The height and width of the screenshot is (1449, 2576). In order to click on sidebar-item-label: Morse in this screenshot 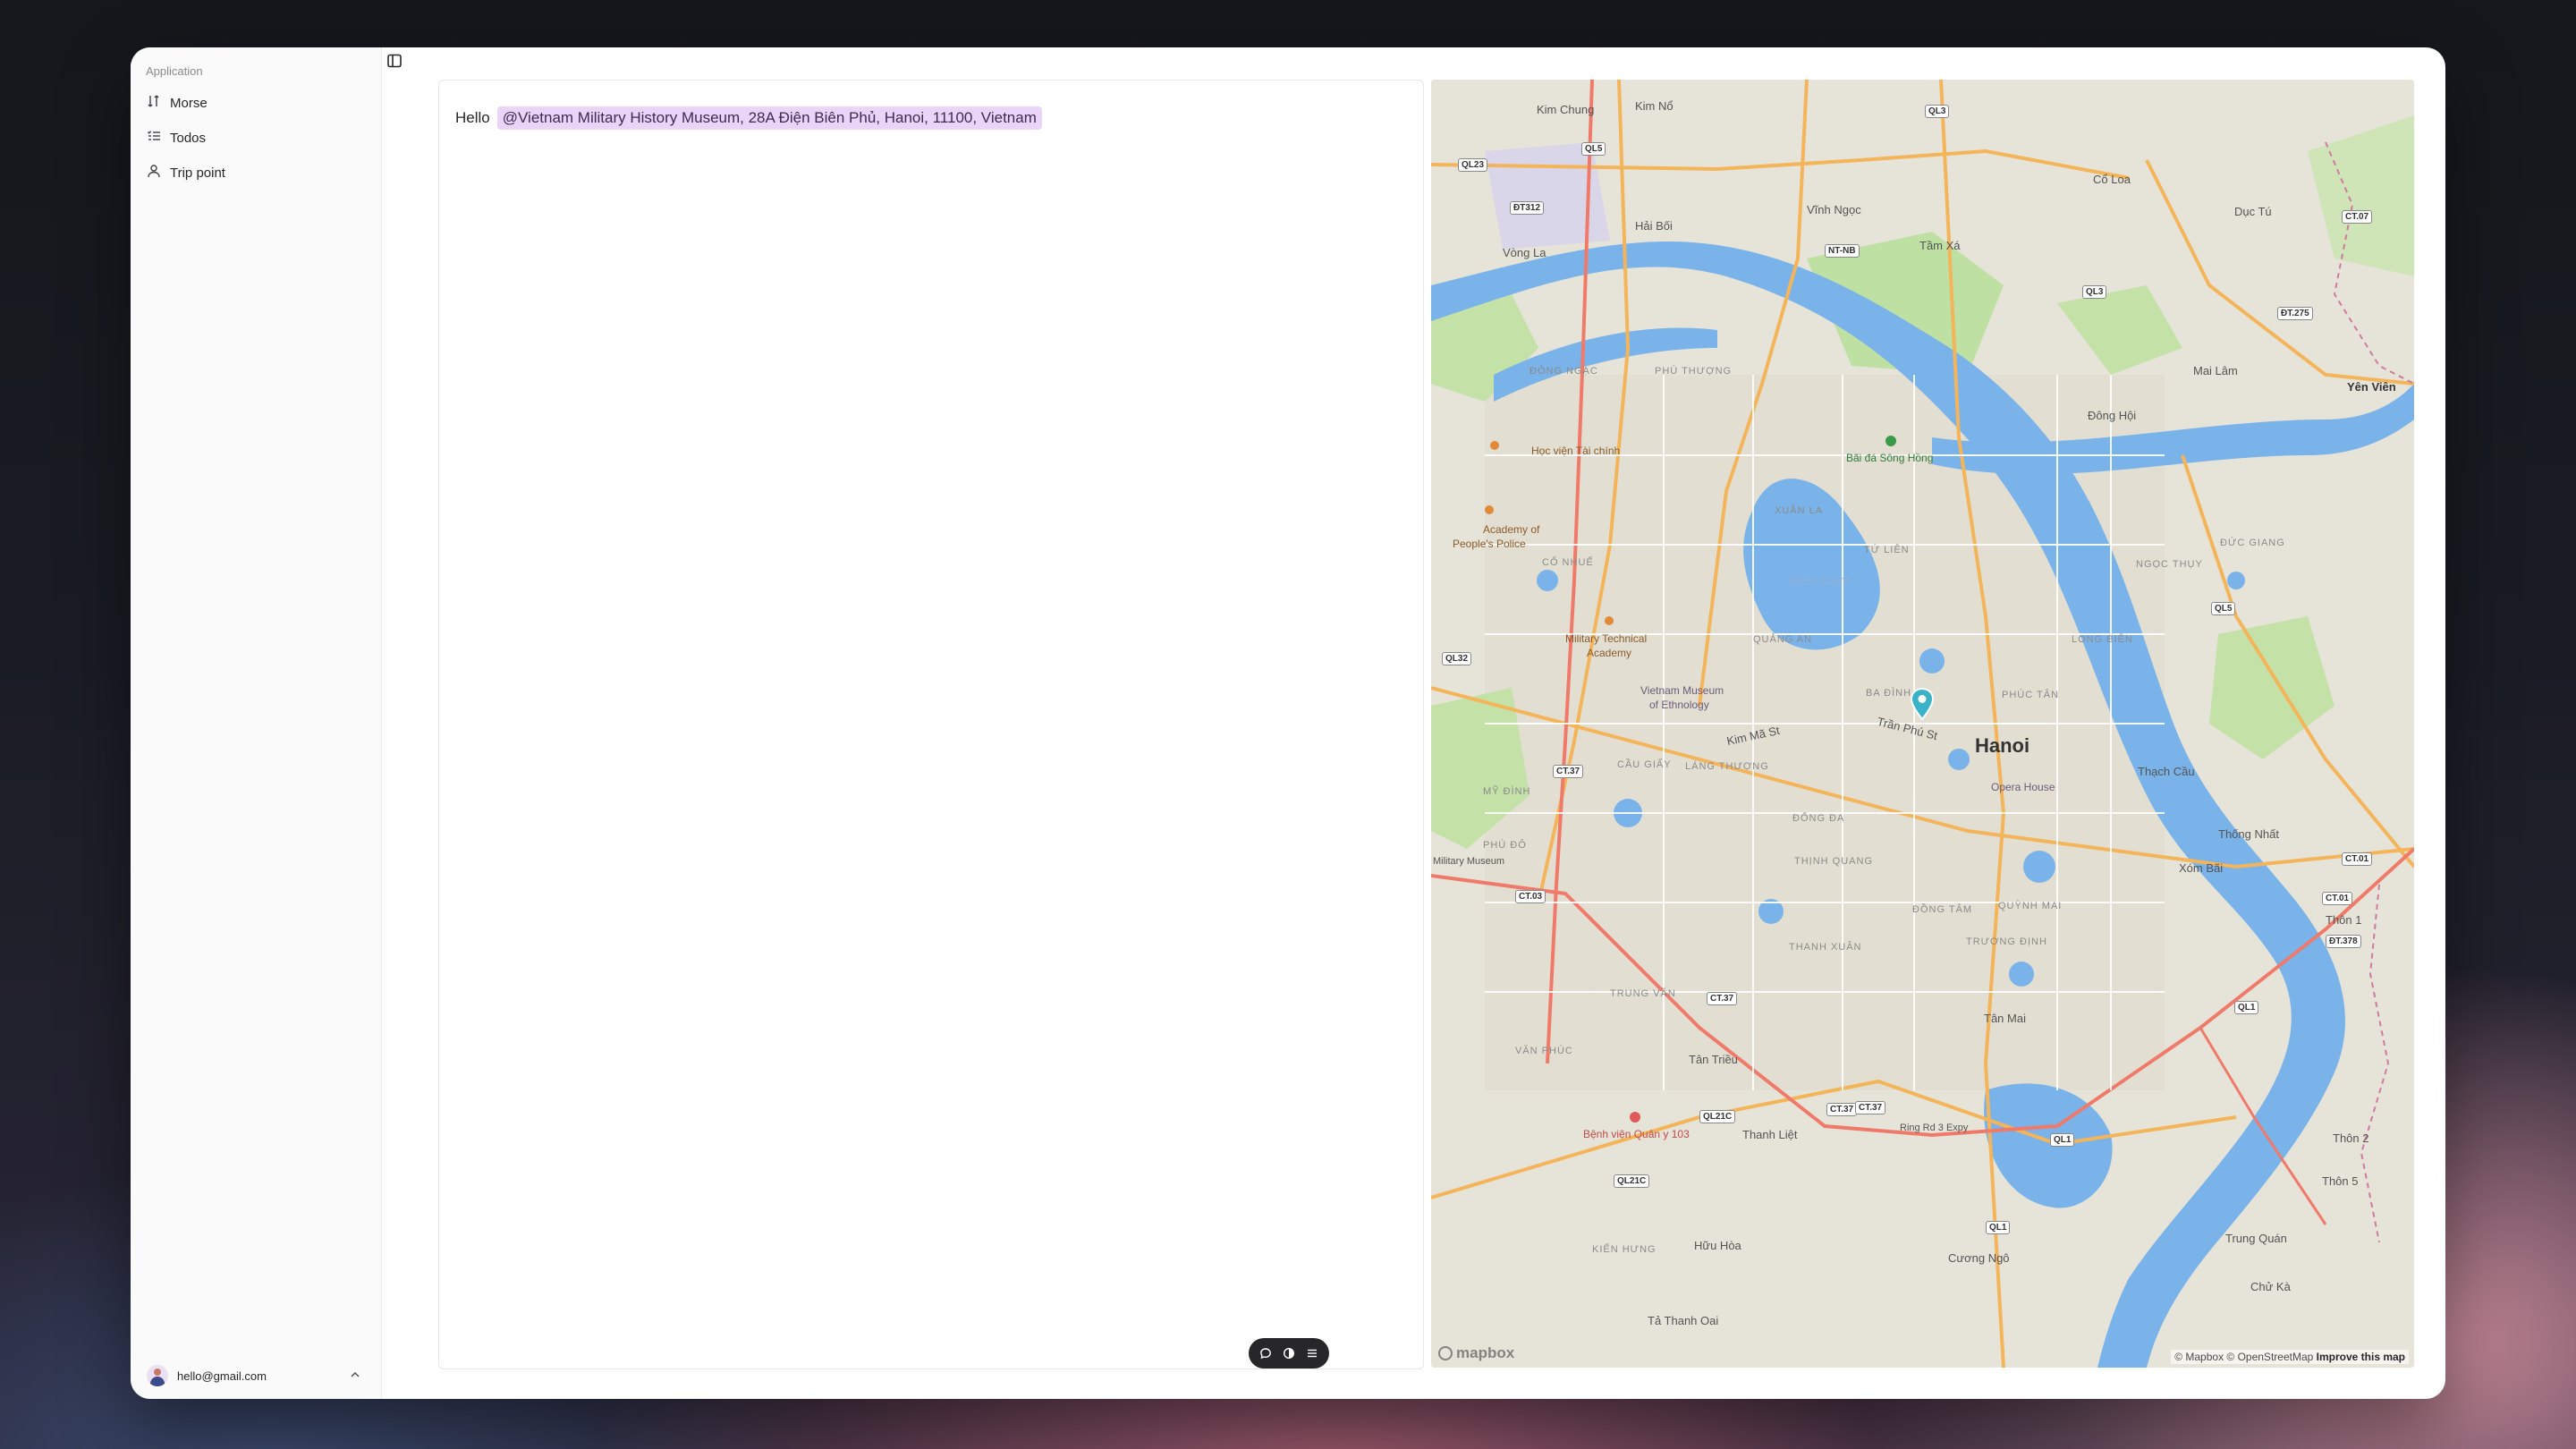, I will do `click(189, 103)`.